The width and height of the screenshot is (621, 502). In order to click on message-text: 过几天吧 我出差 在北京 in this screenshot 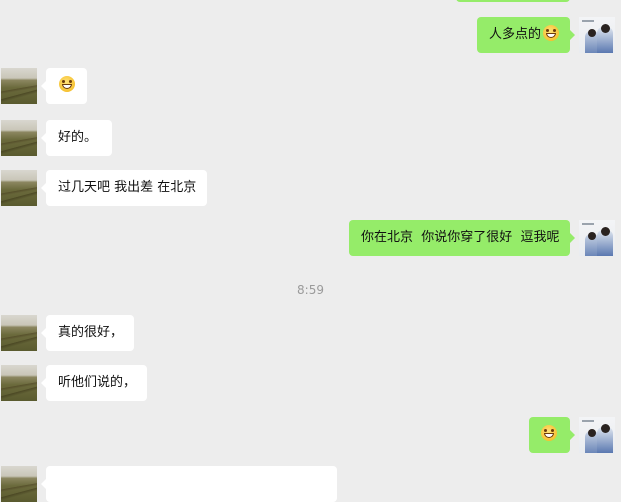, I will do `click(127, 187)`.